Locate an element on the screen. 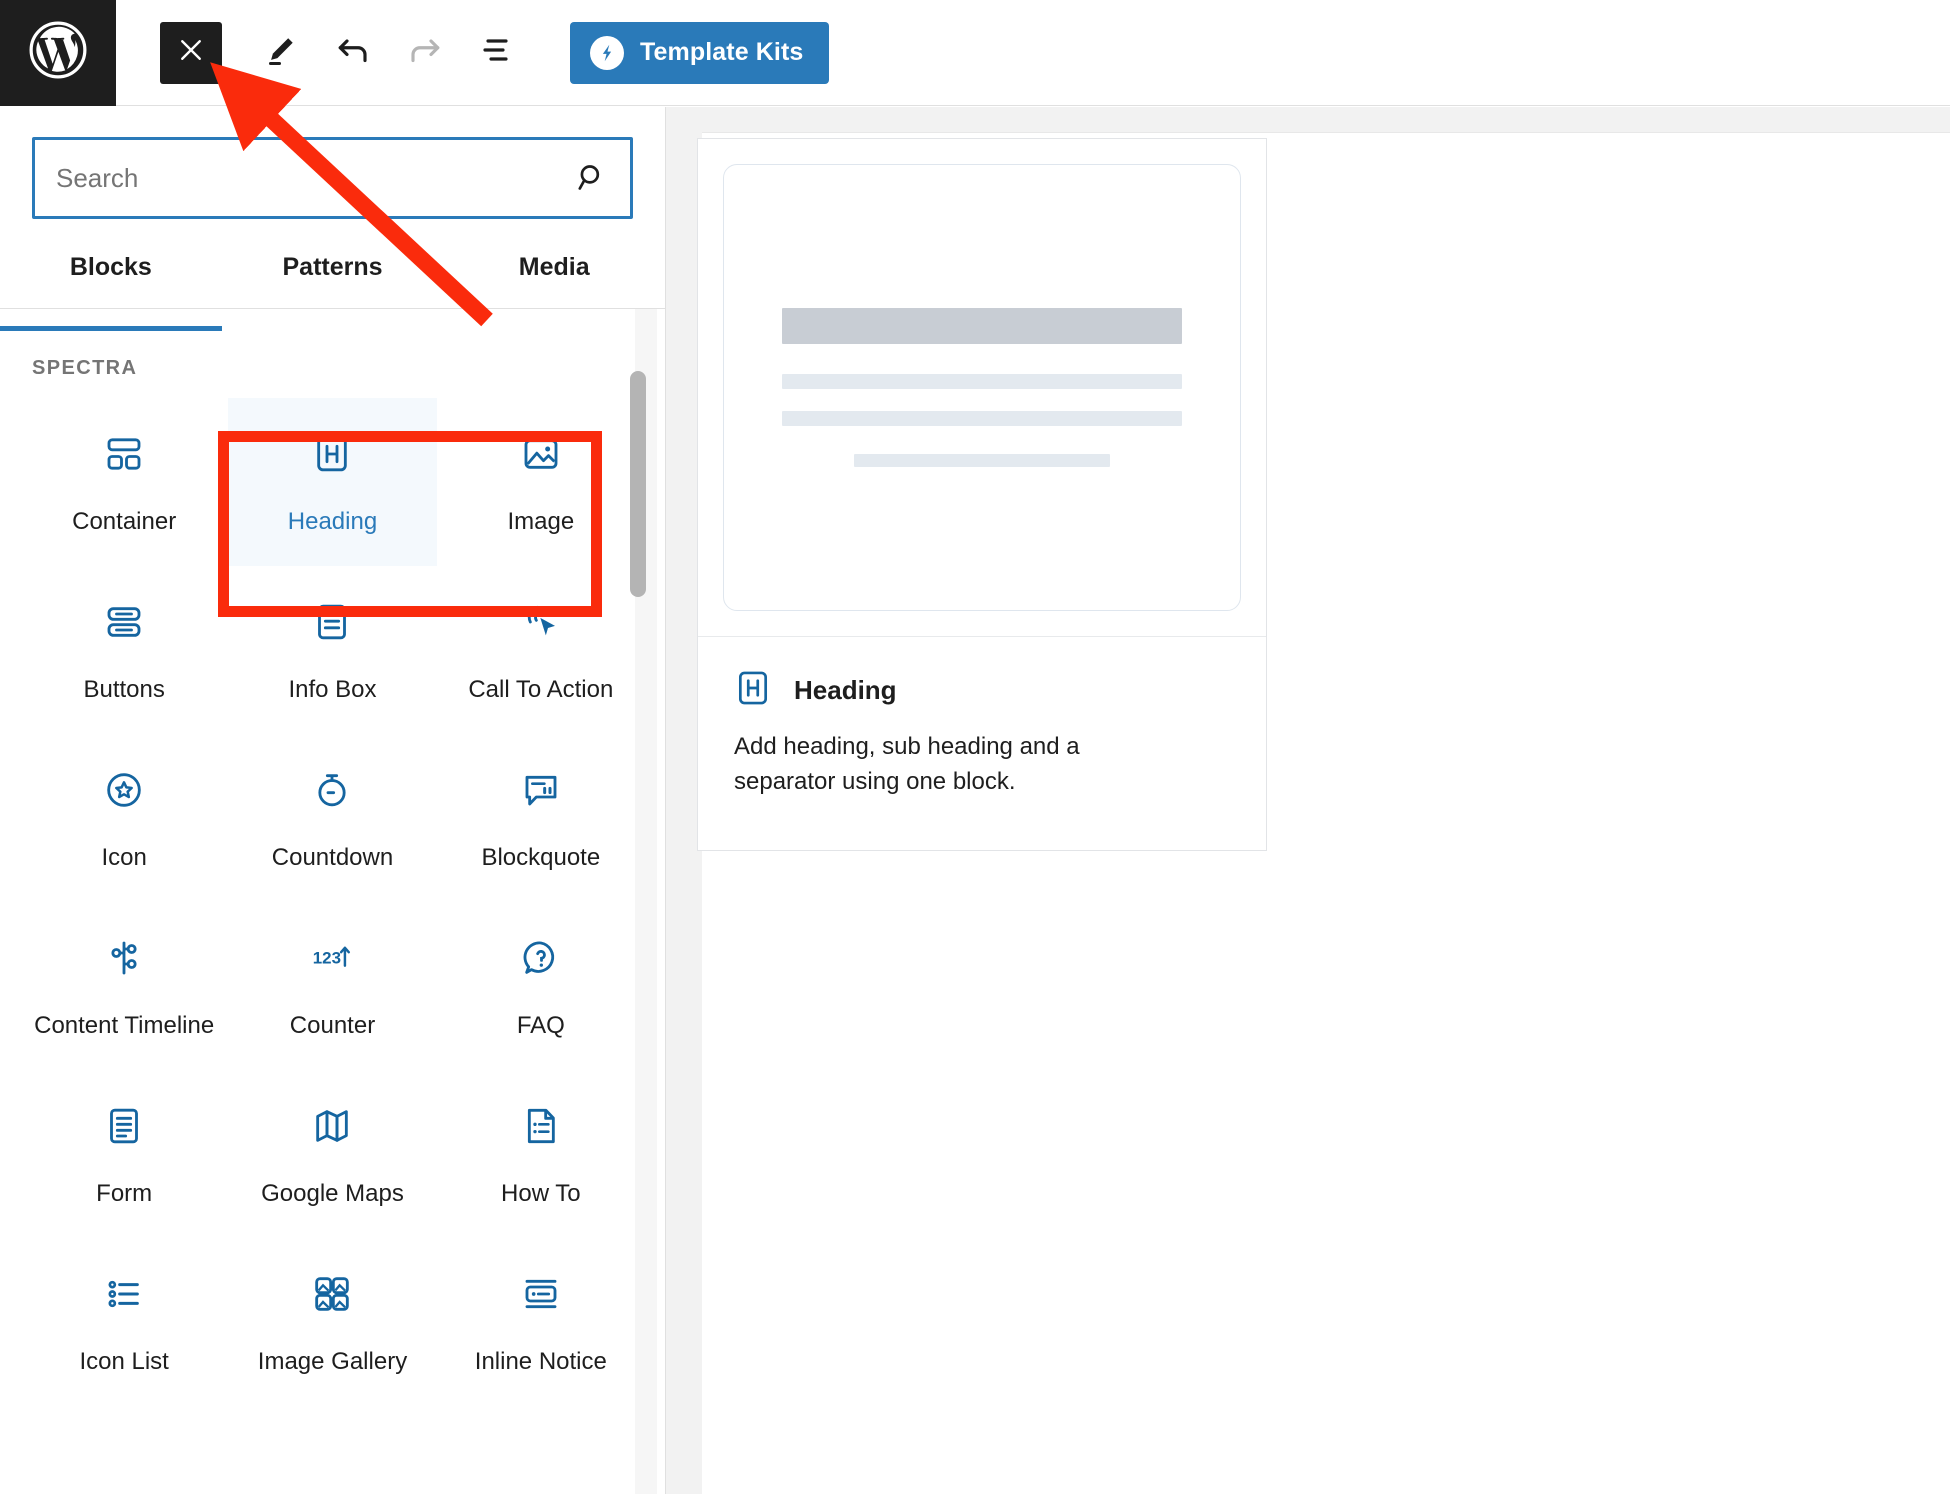  wordpress-logo-button is located at coordinates (58, 53).